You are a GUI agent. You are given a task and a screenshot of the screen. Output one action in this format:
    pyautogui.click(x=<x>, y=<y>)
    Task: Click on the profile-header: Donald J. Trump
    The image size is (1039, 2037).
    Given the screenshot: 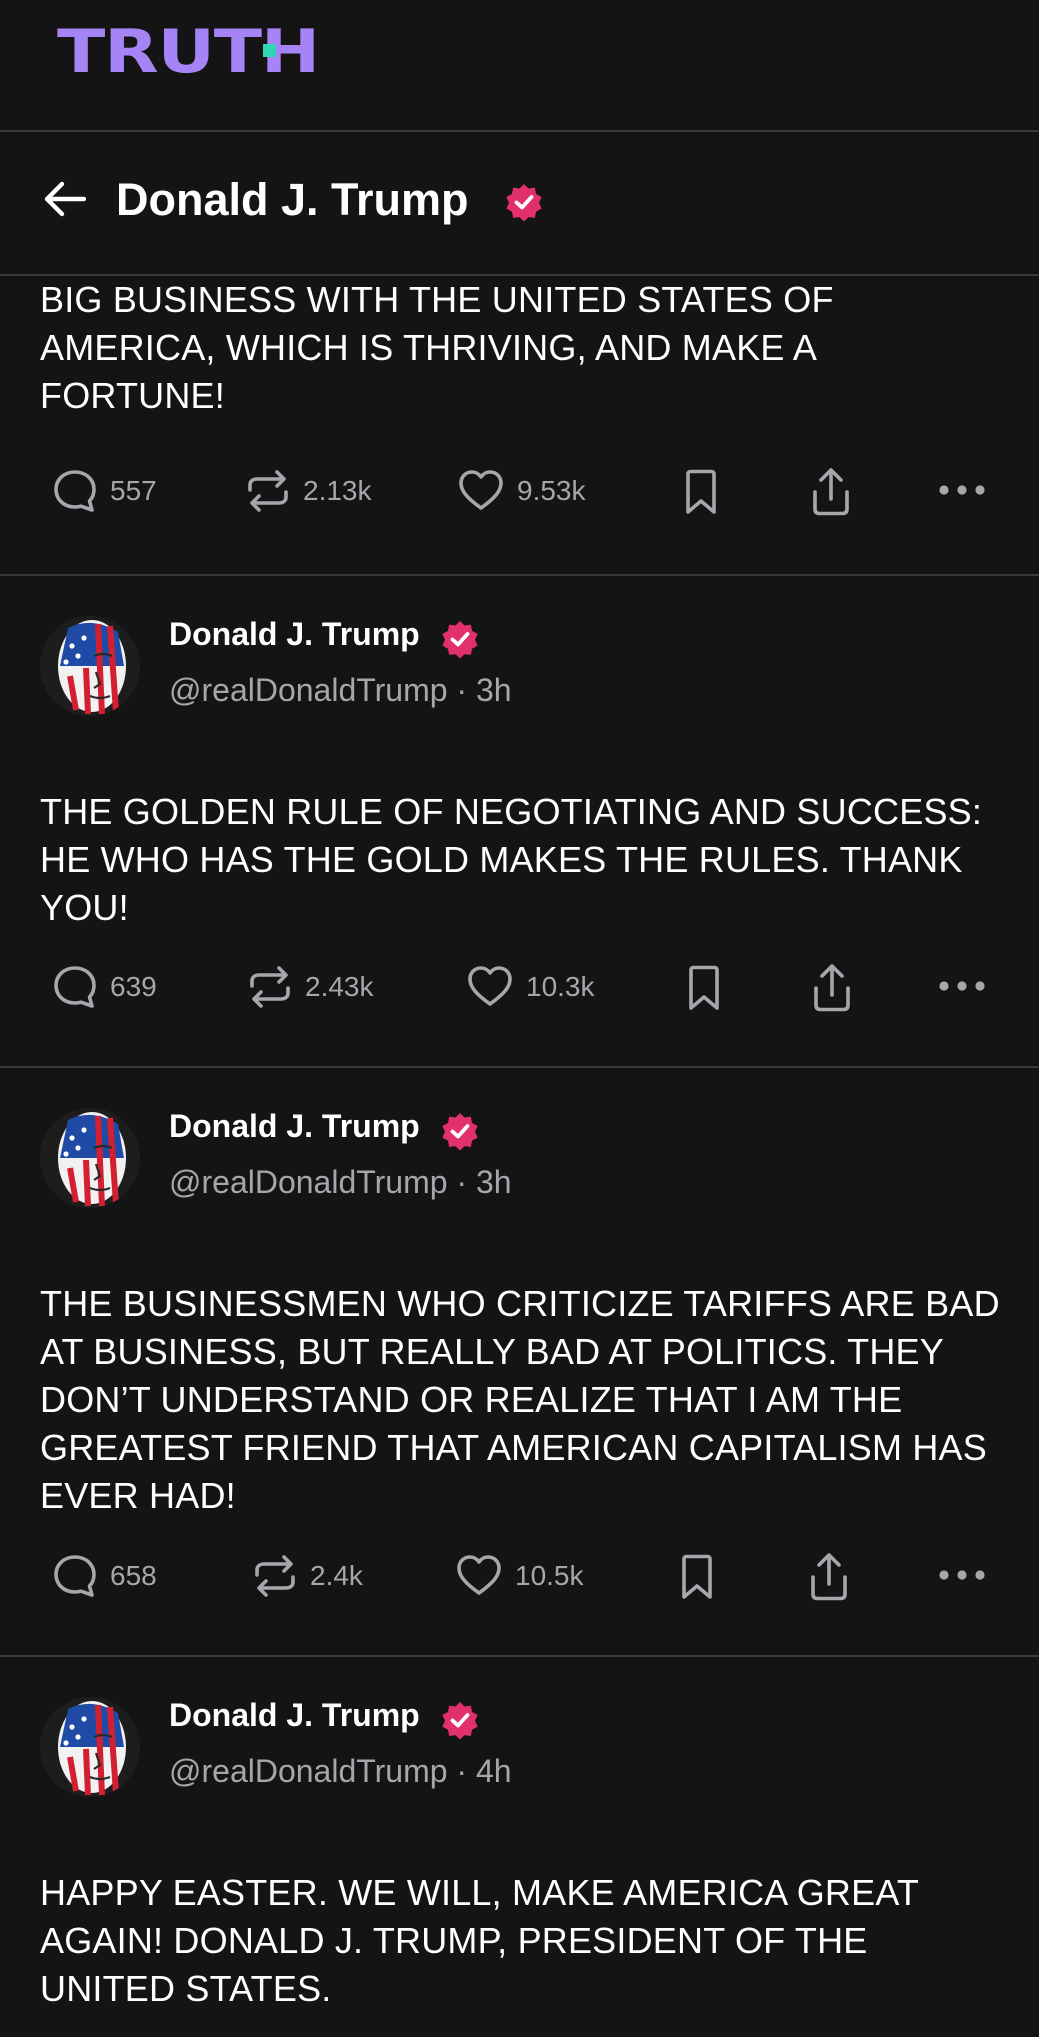 What is the action you would take?
    pyautogui.click(x=519, y=204)
    